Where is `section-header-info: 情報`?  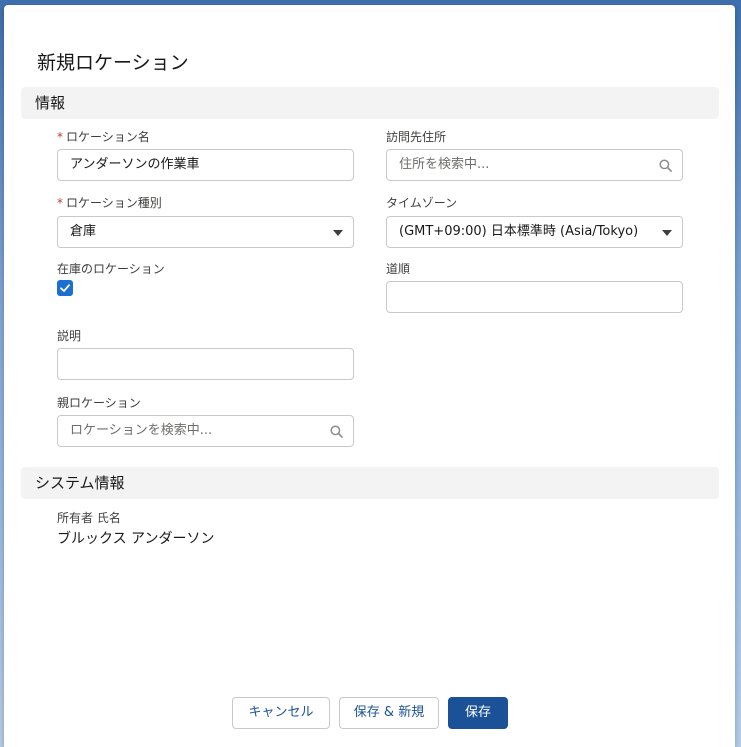
section-header-info: 情報 is located at coordinates (370, 103).